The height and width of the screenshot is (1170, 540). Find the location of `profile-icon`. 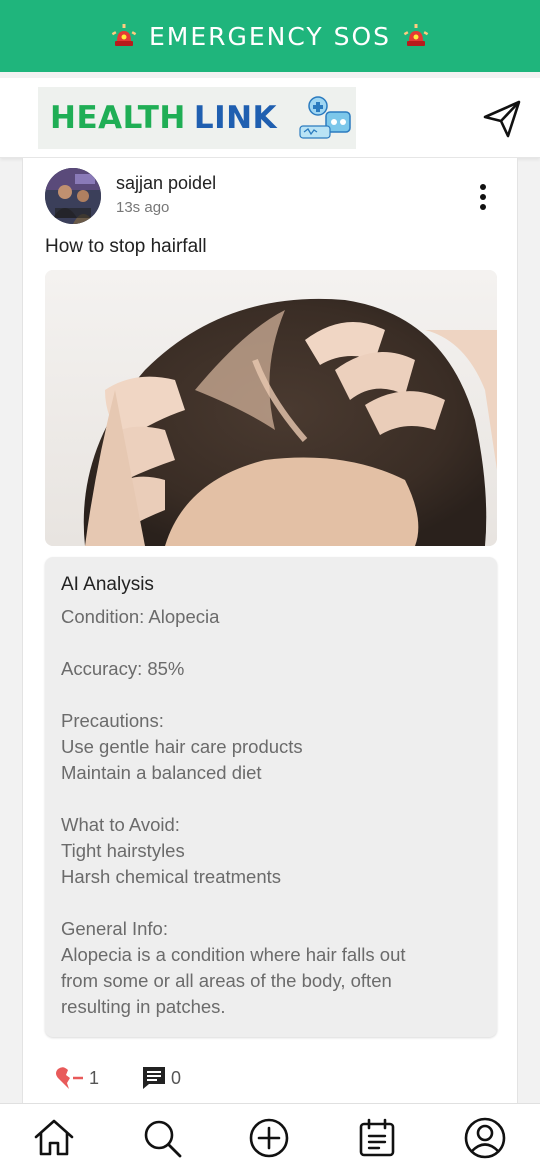

profile-icon is located at coordinates (485, 1138).